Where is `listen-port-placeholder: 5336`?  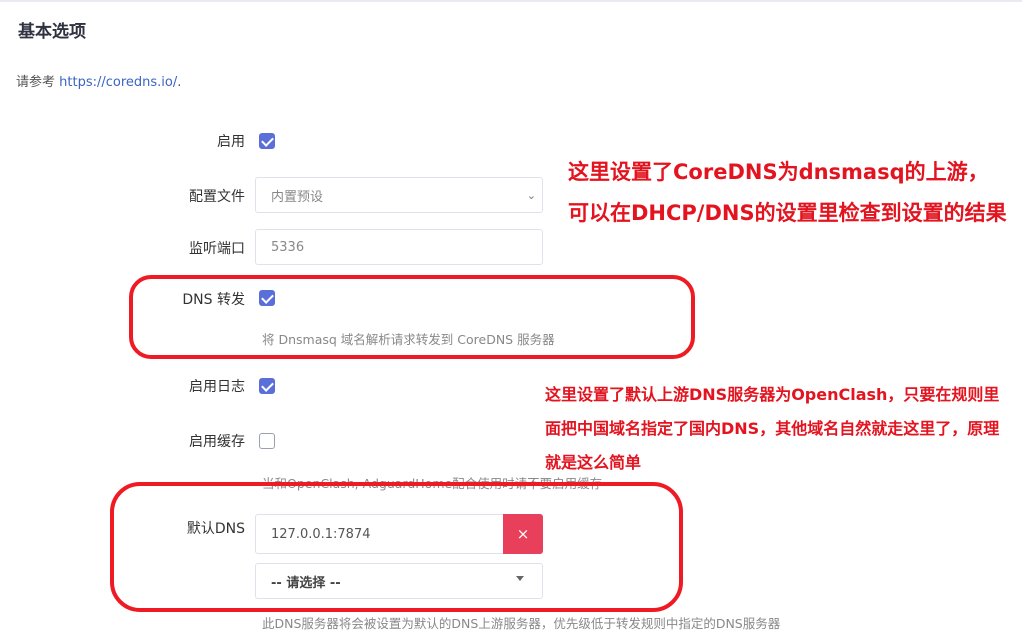
listen-port-placeholder: 5336 is located at coordinates (288, 247).